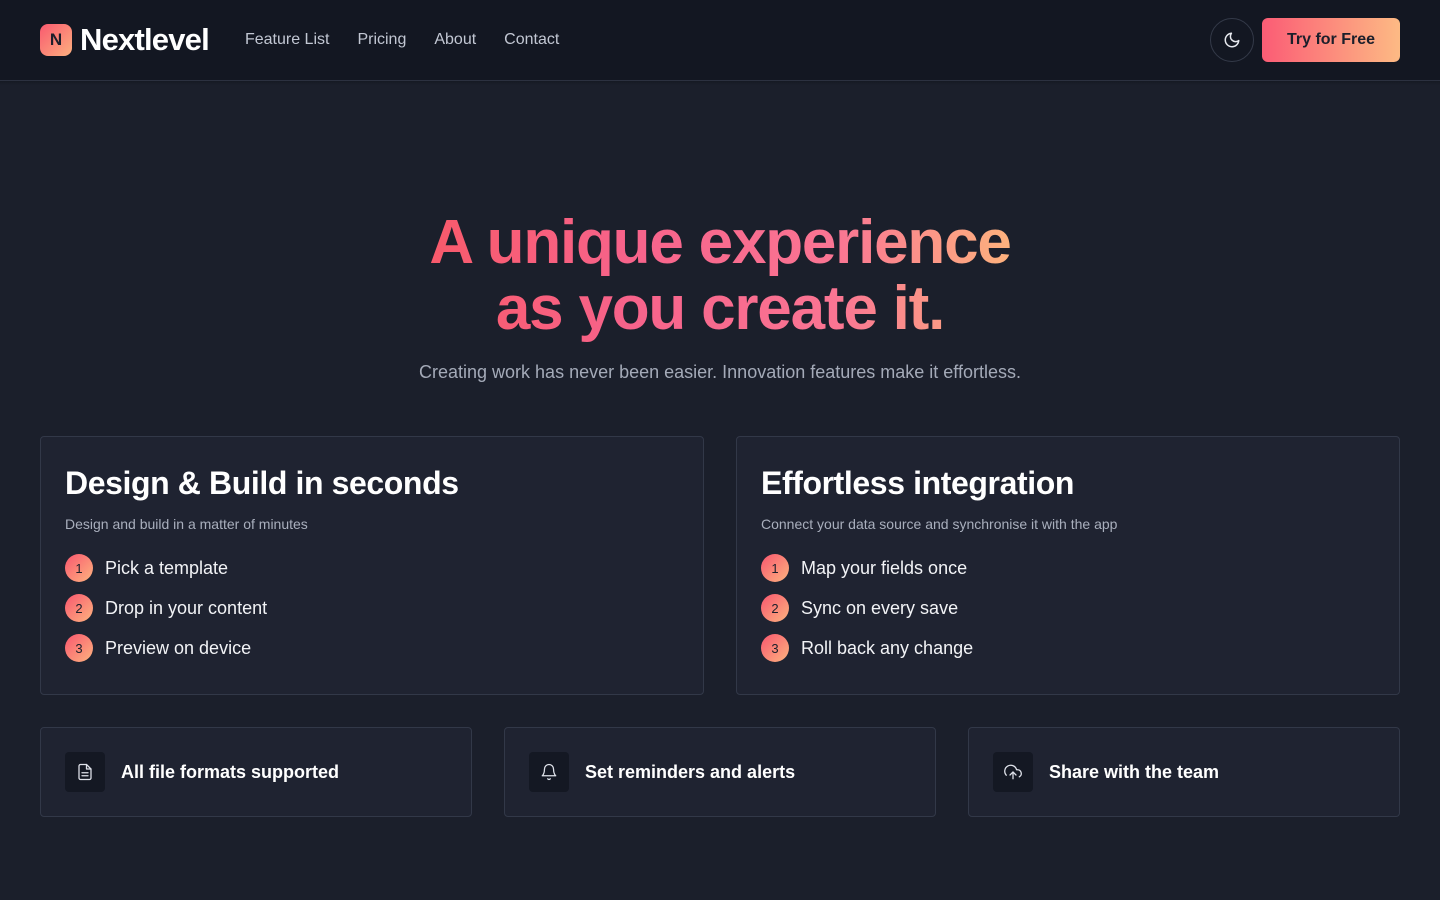  I want to click on step-item: 1 Map your fields once, so click(1068, 568).